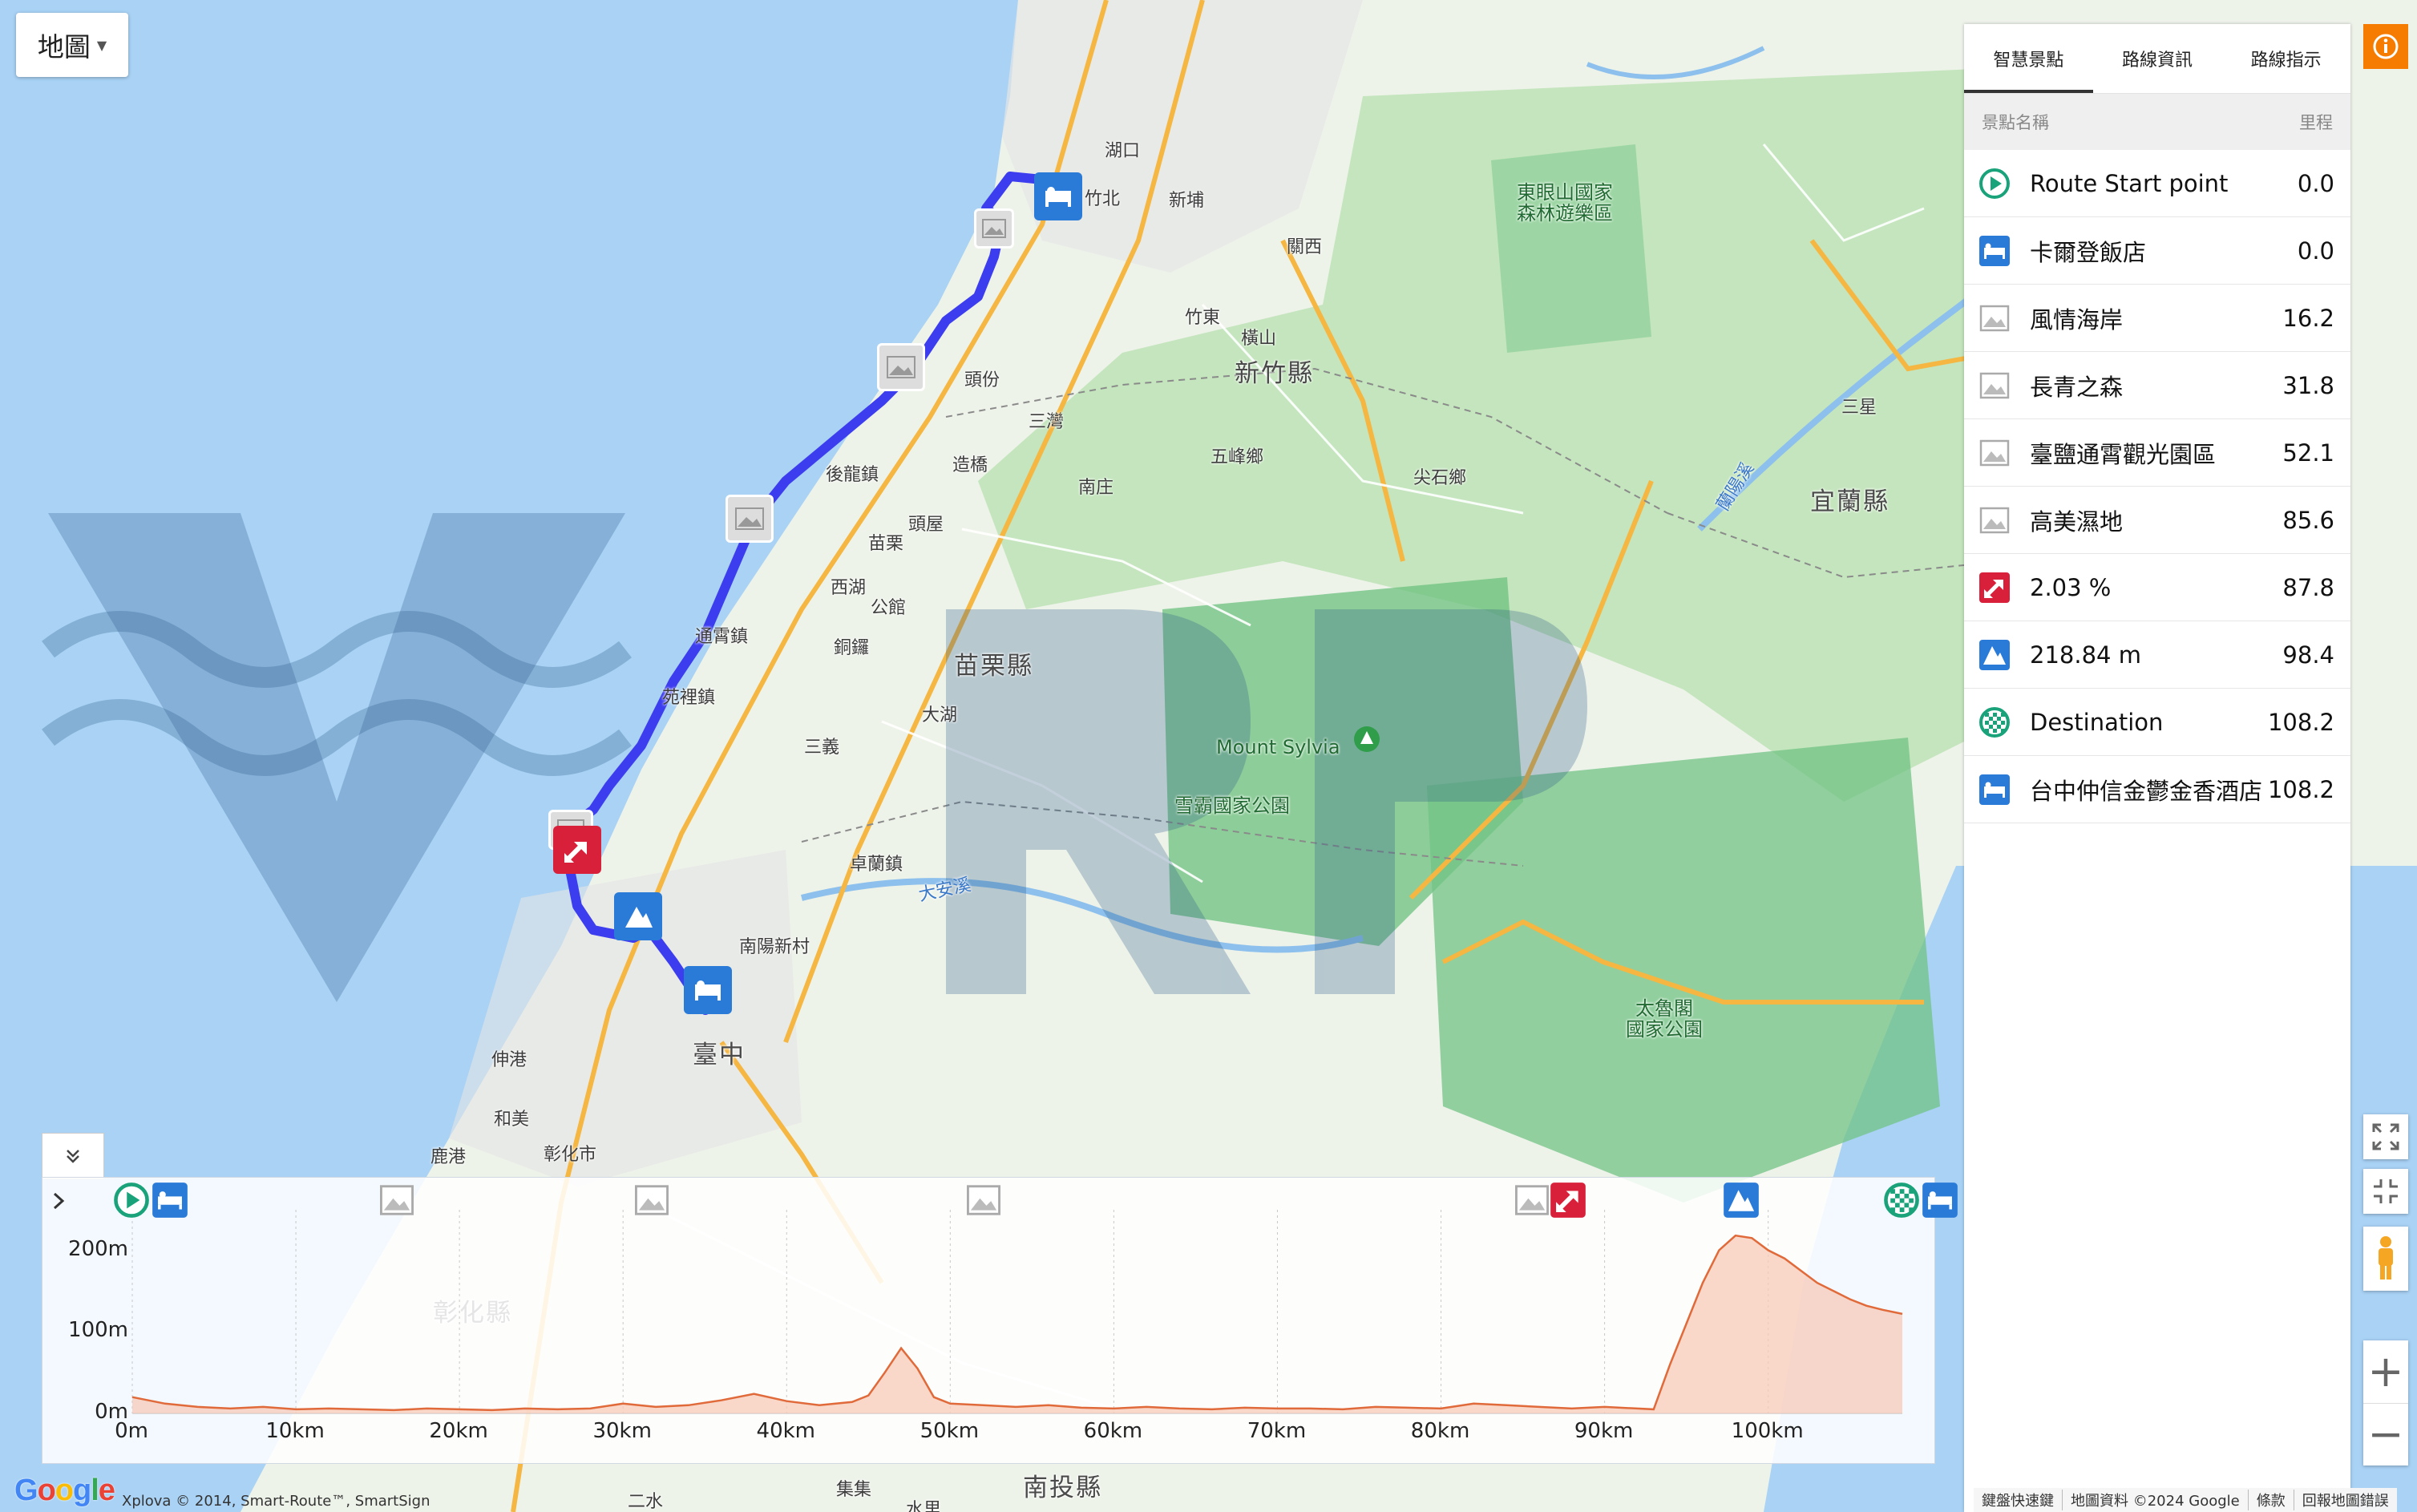 The width and height of the screenshot is (2417, 1512). I want to click on x-tick-label: 60km, so click(1113, 1431).